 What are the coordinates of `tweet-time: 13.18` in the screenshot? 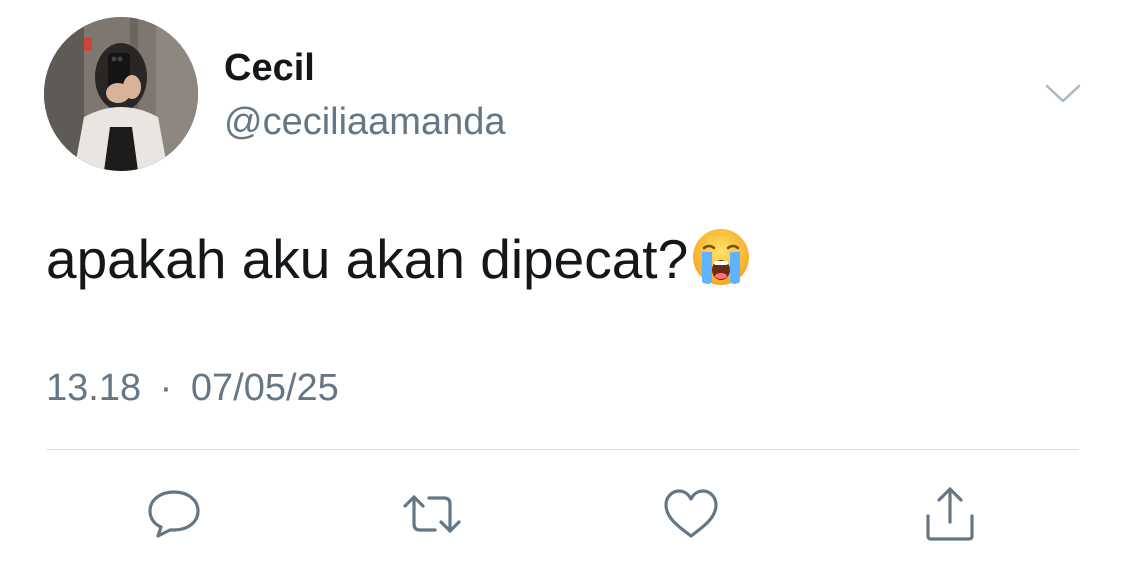 It's located at (94, 388).